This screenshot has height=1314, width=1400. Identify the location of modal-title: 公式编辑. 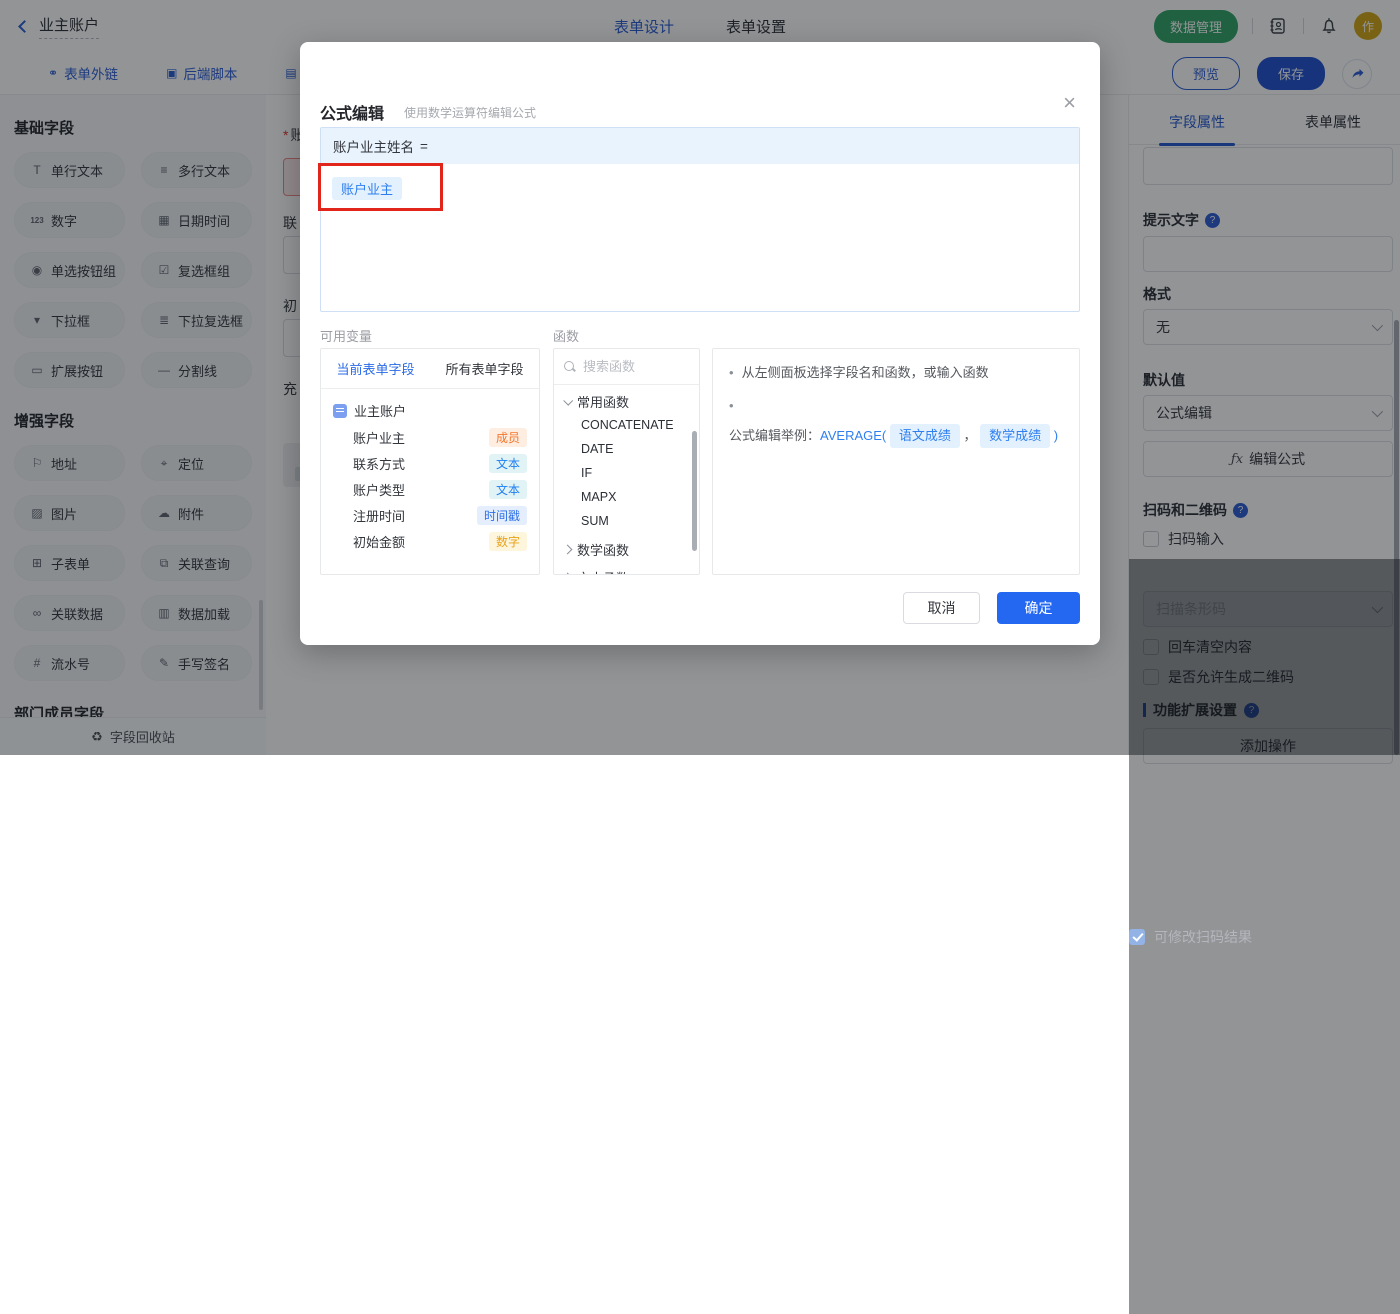
(352, 114).